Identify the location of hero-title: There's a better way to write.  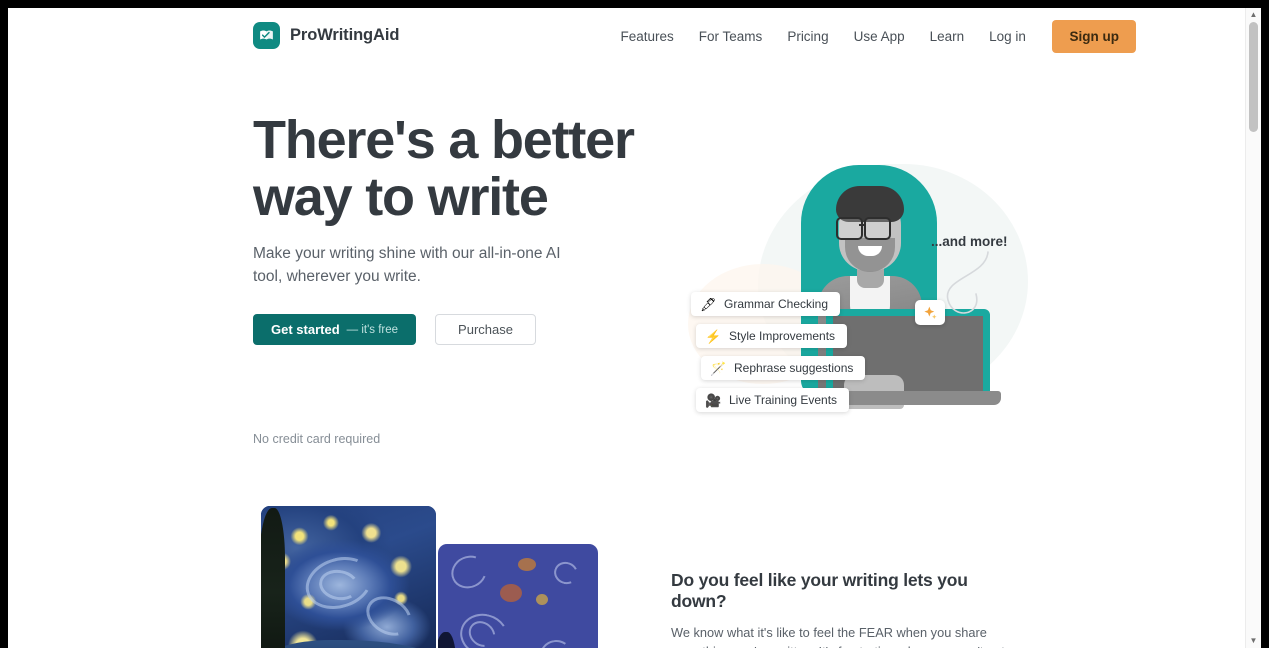
(444, 168).